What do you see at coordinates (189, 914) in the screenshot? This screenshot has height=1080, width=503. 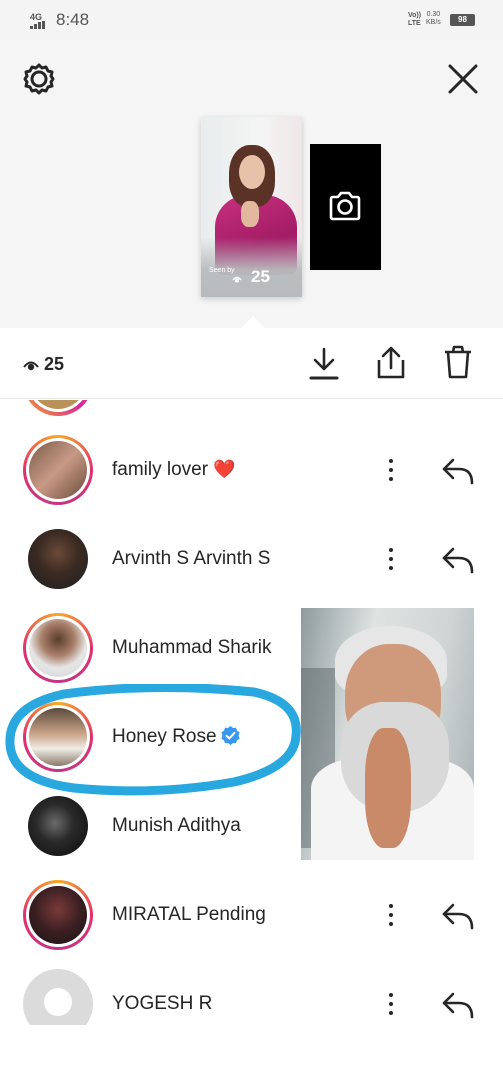 I see `viewer-name: MIRATAL Pending` at bounding box center [189, 914].